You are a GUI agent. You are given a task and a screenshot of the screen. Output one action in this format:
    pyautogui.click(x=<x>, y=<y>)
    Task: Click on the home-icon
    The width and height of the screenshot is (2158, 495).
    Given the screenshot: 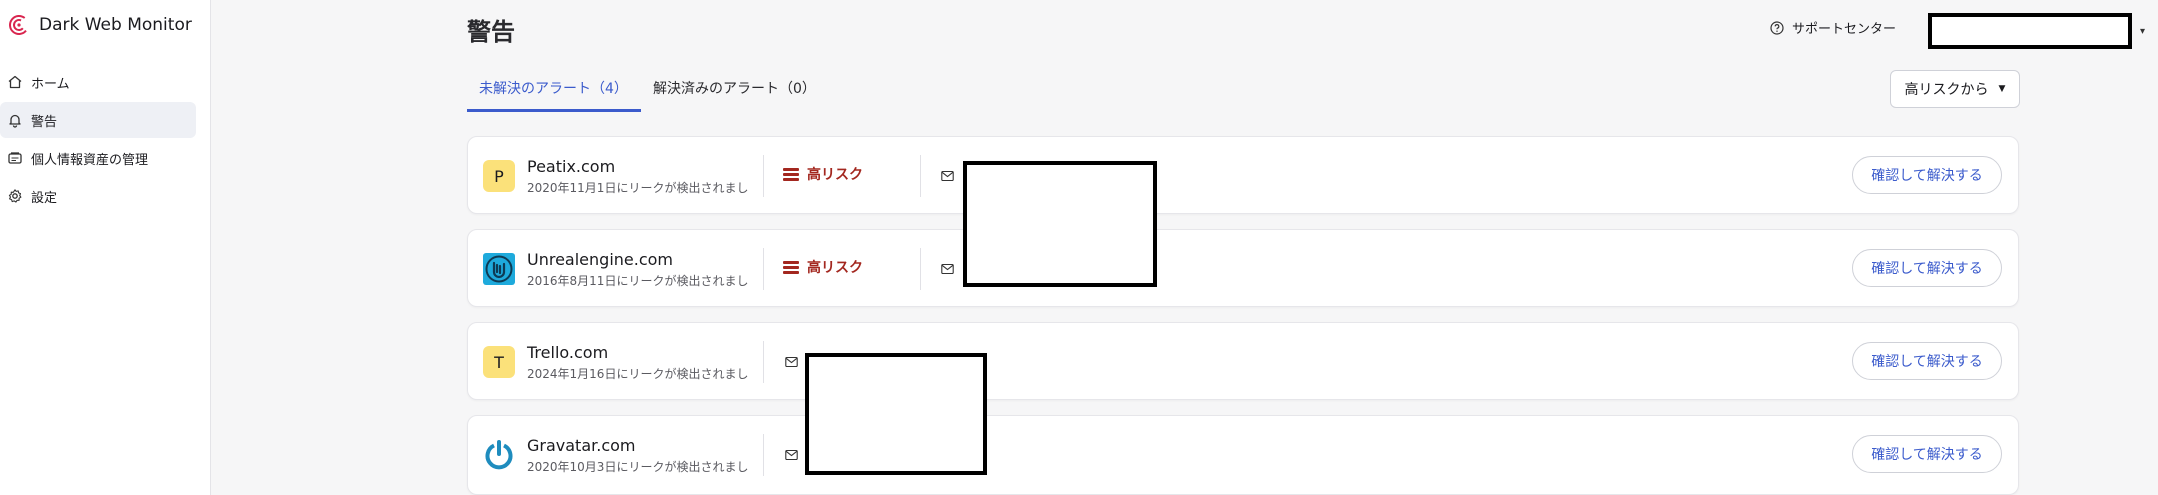 What is the action you would take?
    pyautogui.click(x=15, y=82)
    